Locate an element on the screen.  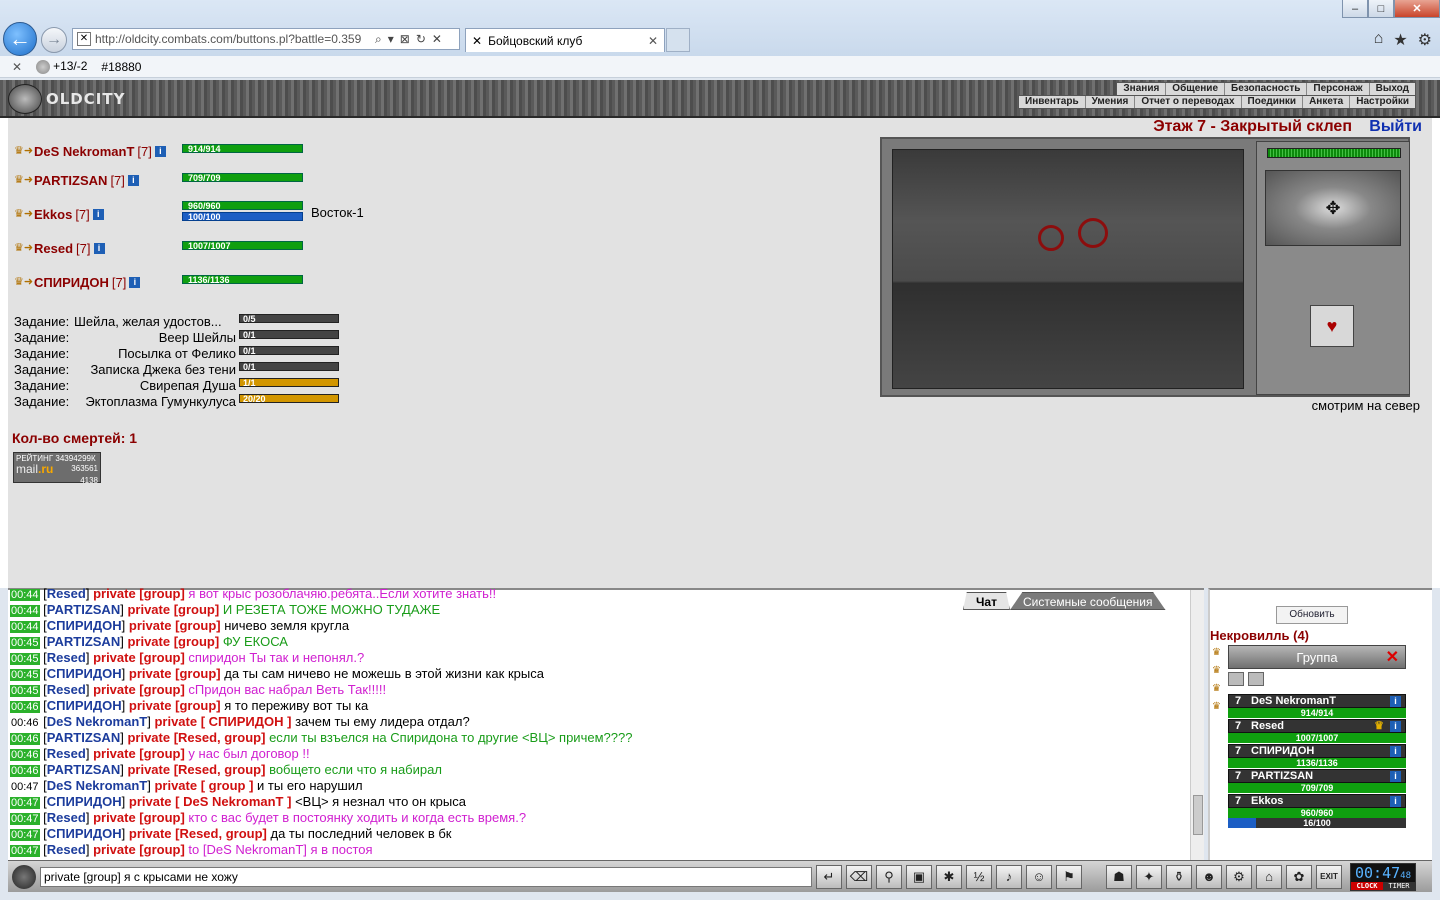
menu-exit: Выход is located at coordinates (1392, 89).